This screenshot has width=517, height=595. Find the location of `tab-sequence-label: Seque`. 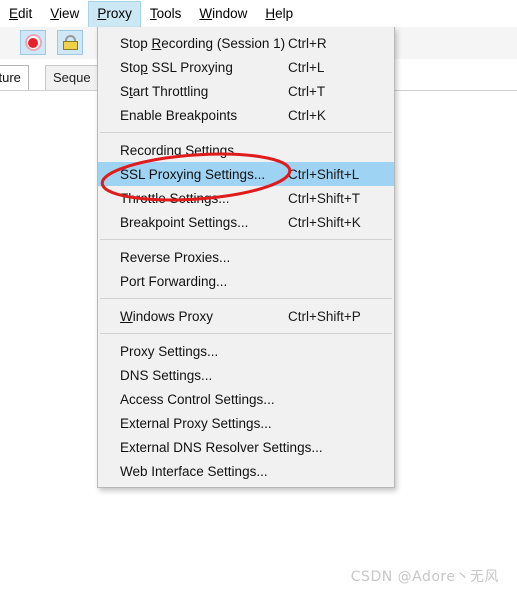

tab-sequence-label: Seque is located at coordinates (72, 77).